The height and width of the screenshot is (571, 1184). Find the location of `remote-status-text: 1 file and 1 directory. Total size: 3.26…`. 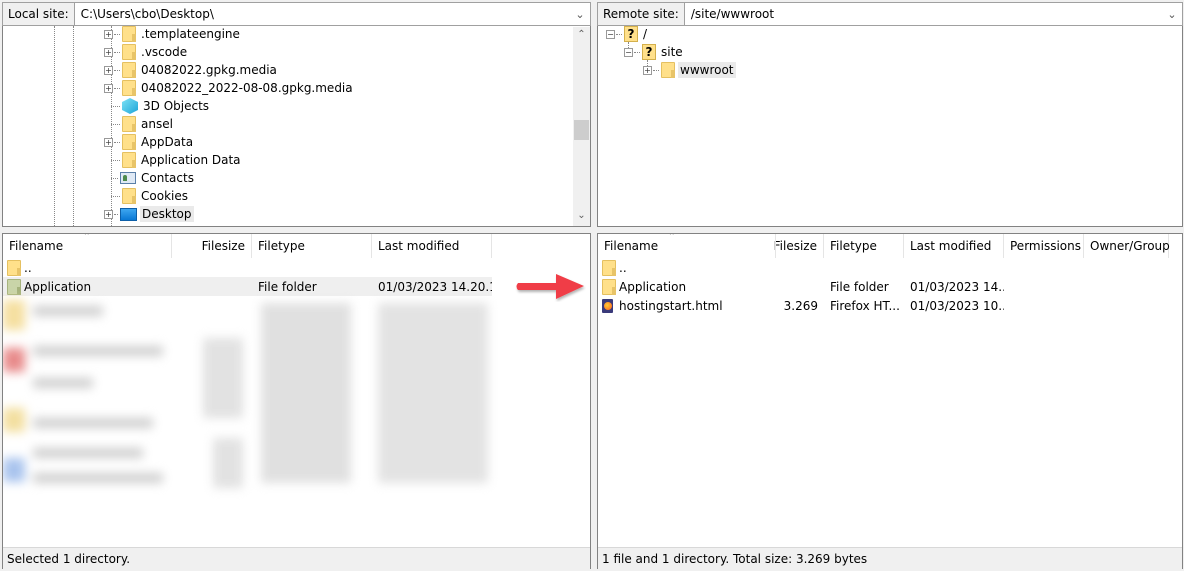

remote-status-text: 1 file and 1 directory. Total size: 3.26… is located at coordinates (735, 558).